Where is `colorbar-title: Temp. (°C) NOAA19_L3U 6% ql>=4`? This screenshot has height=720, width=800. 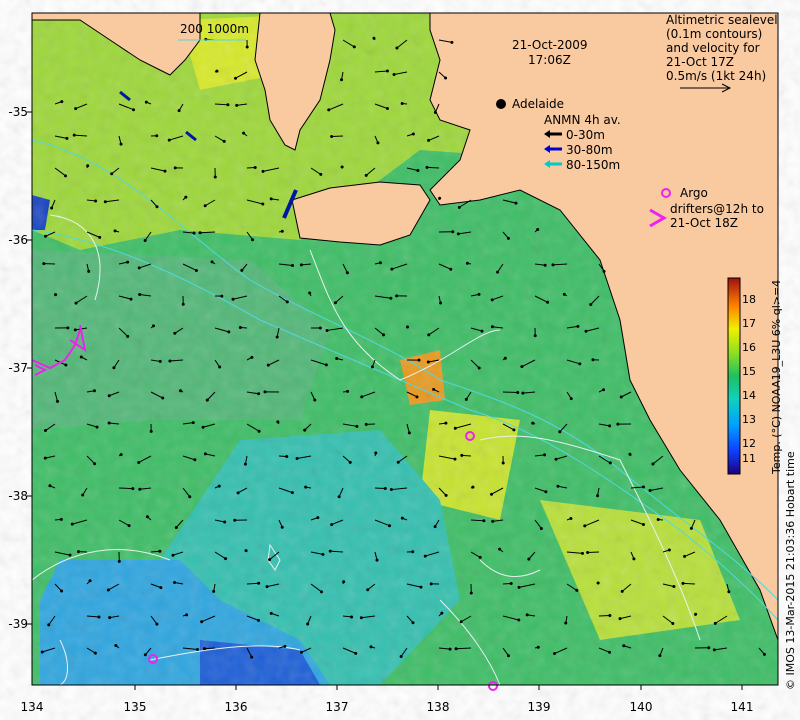 colorbar-title: Temp. (°C) NOAA19_L3U 6% ql>=4 is located at coordinates (776, 376).